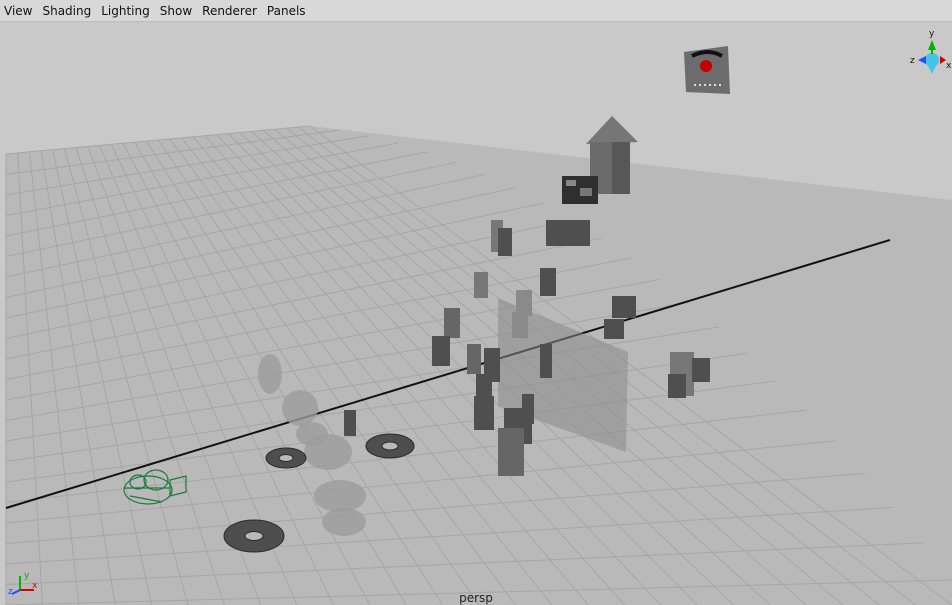  What do you see at coordinates (125, 11) in the screenshot?
I see `menu-lighting: Lighting` at bounding box center [125, 11].